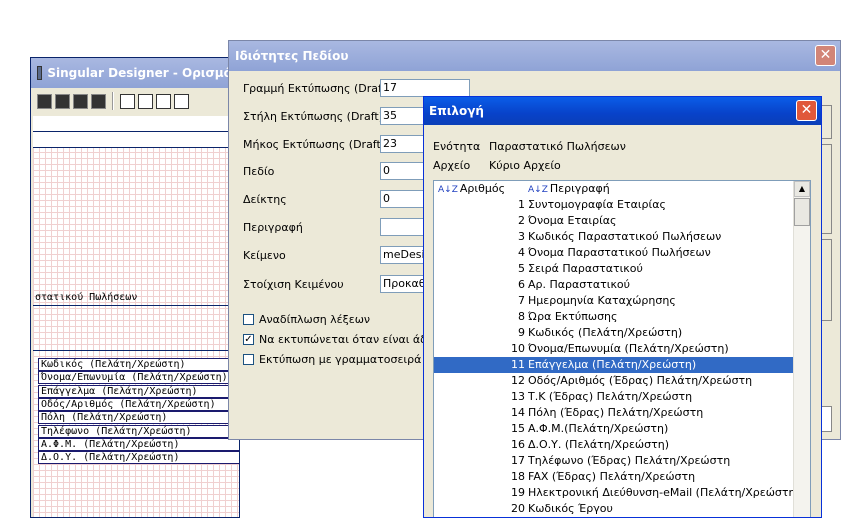 The height and width of the screenshot is (518, 854). I want to click on prop-label: Πεδίο, so click(259, 171).